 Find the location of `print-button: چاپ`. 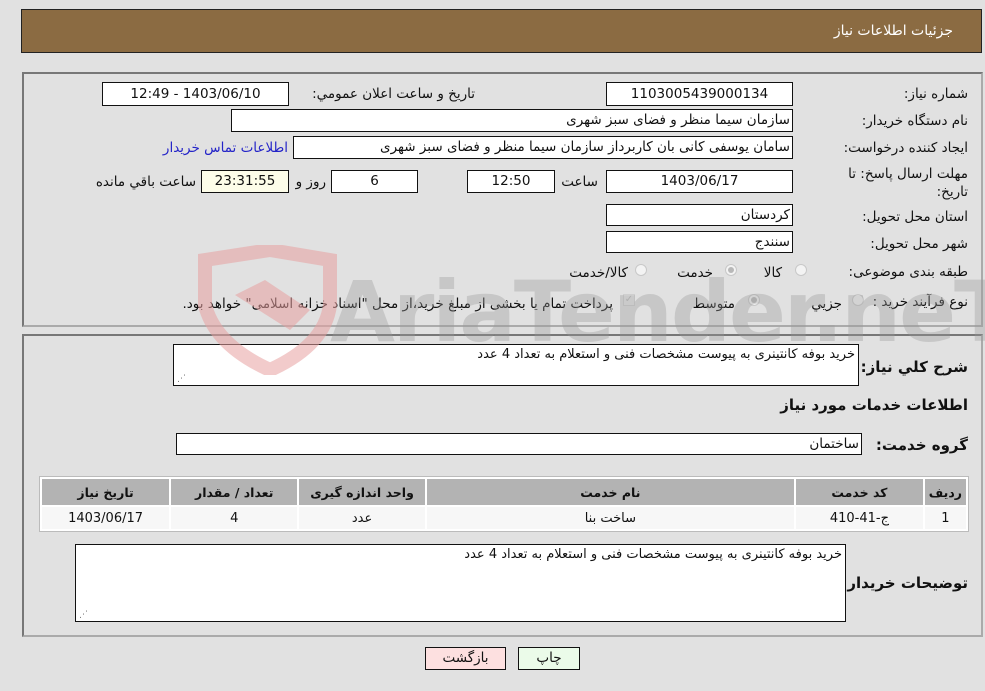

print-button: چاپ is located at coordinates (549, 658).